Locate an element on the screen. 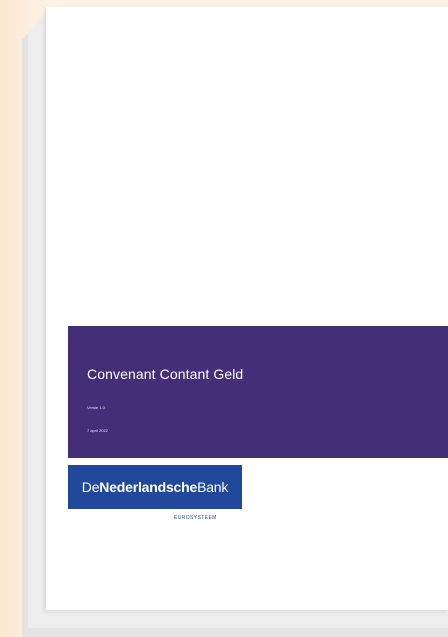 Image resolution: width=448 pixels, height=637 pixels. document-date: 7 april 2022 is located at coordinates (97, 430).